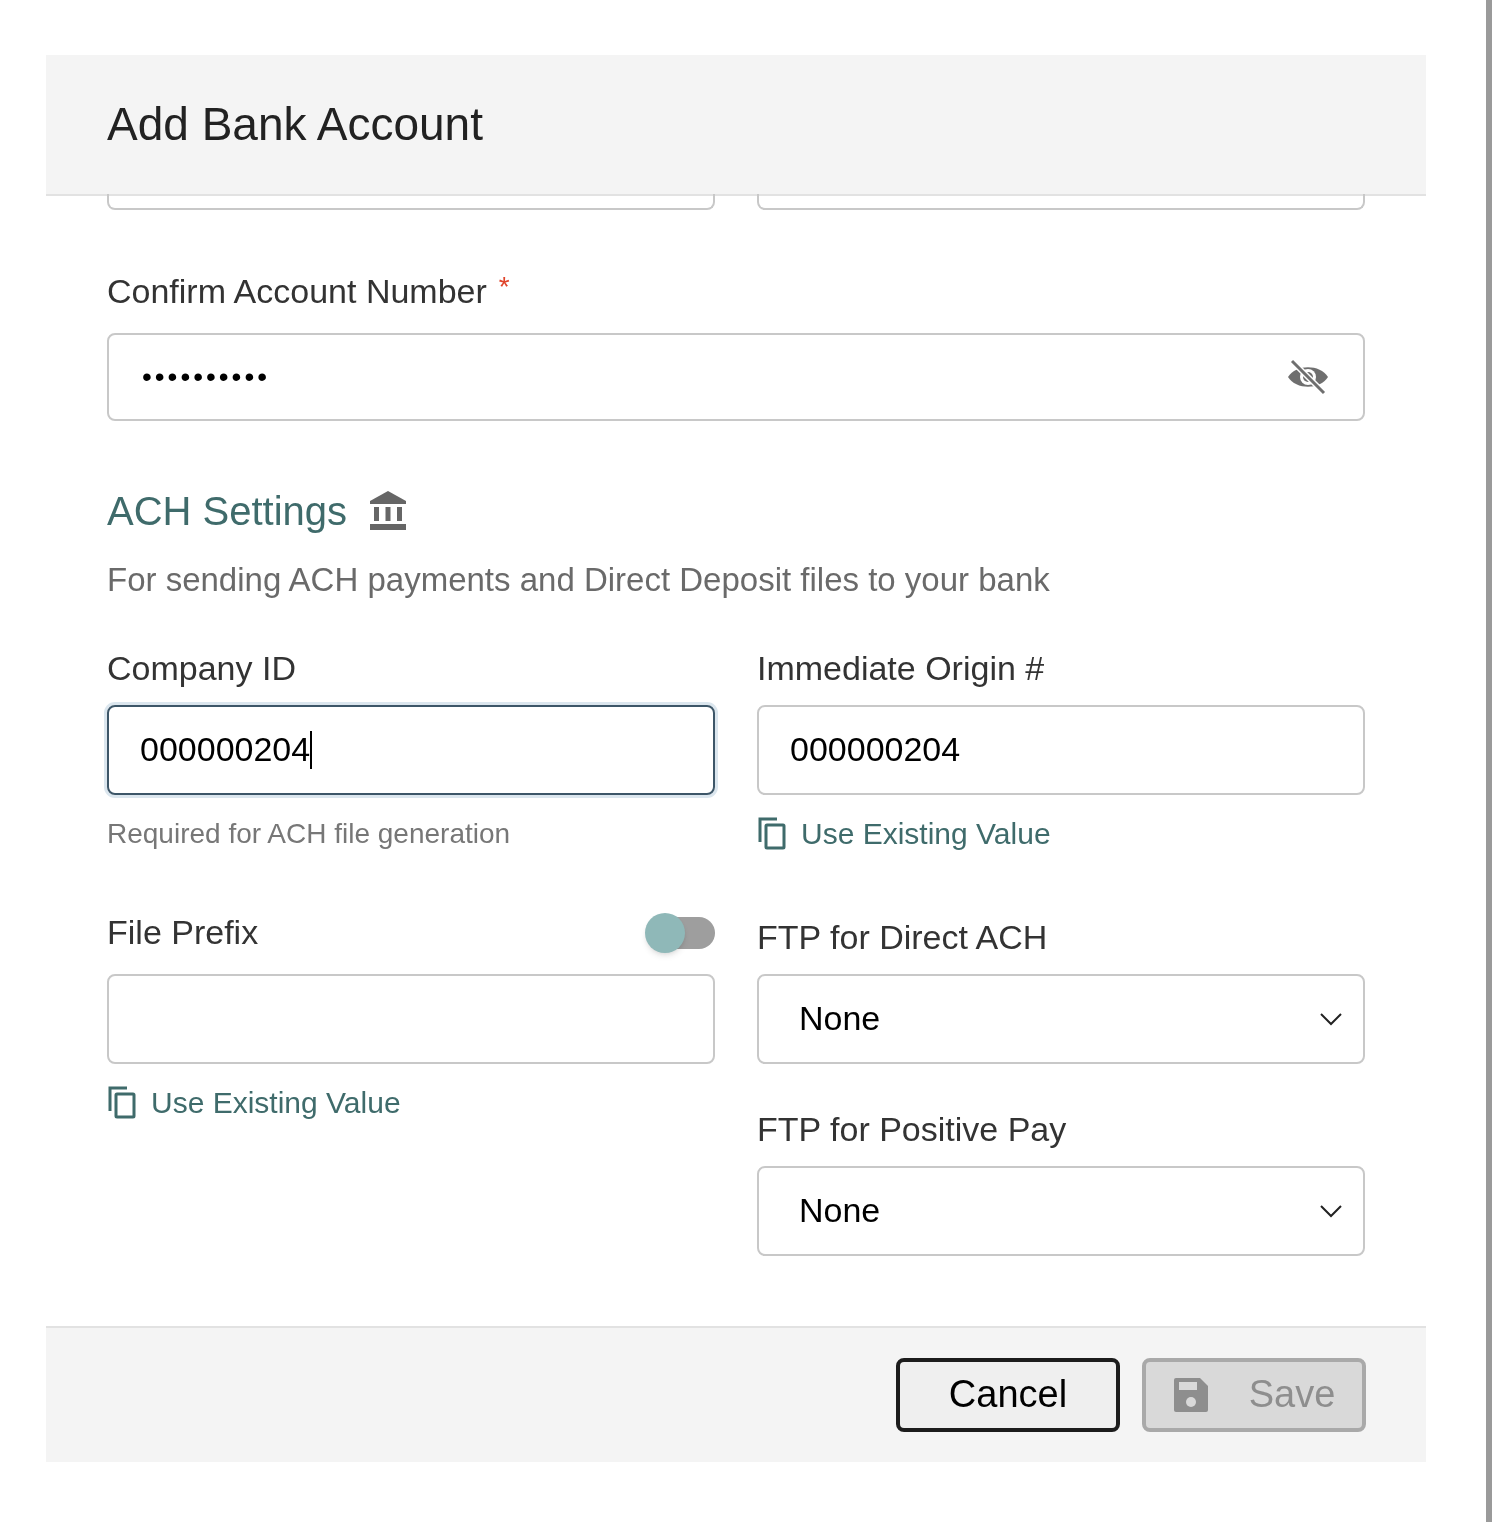  I want to click on masked-value: ••••••••••, so click(206, 377).